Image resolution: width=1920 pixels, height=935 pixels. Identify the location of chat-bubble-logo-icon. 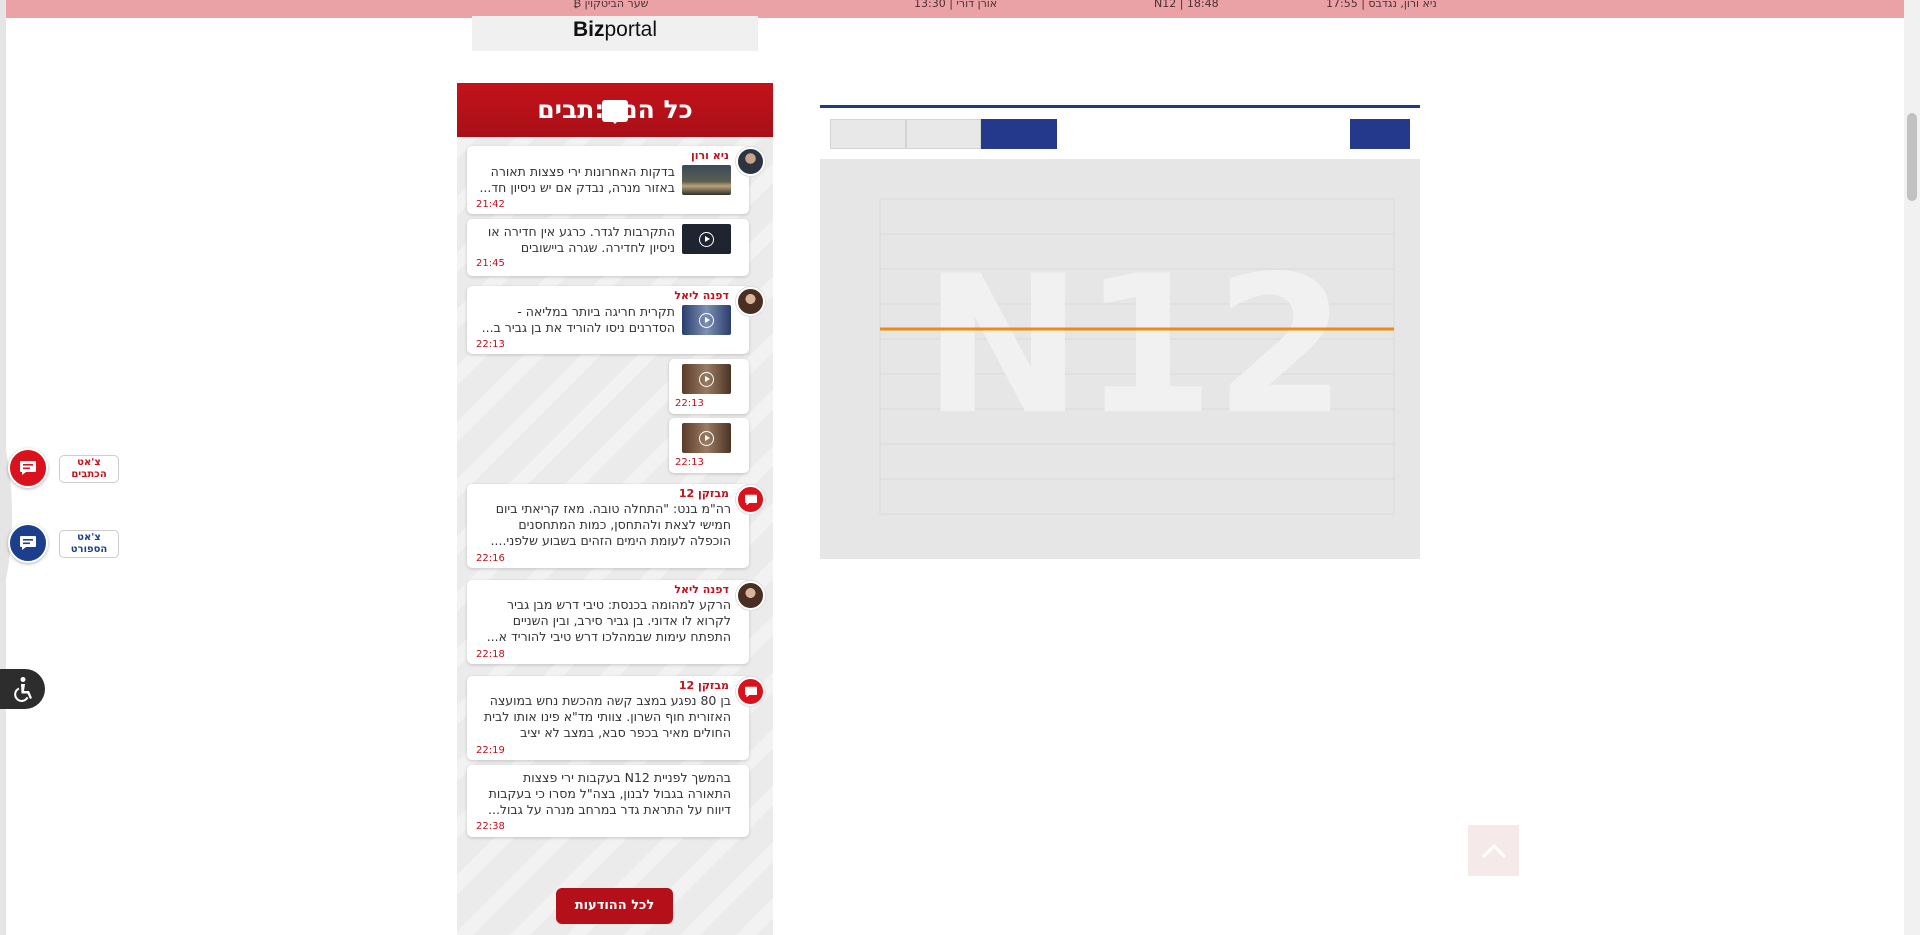
(615, 112).